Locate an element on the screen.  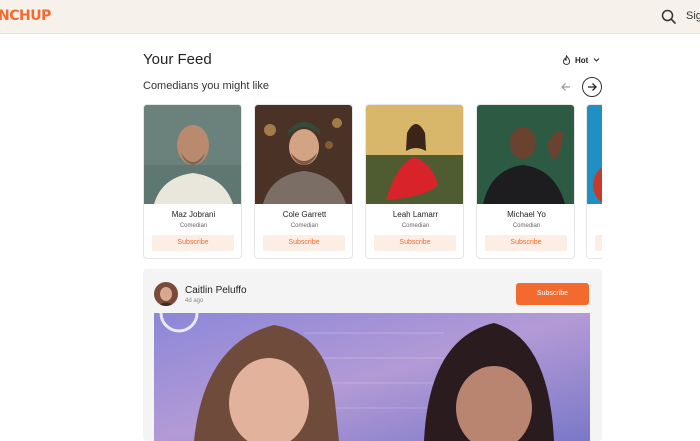
arrow-left-icon is located at coordinates (565, 87).